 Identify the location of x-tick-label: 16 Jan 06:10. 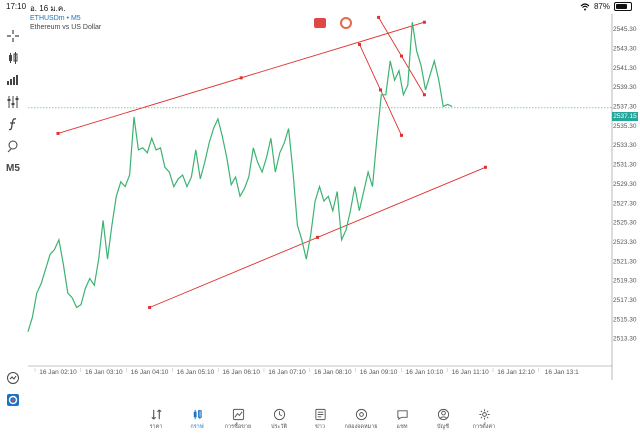
(241, 372).